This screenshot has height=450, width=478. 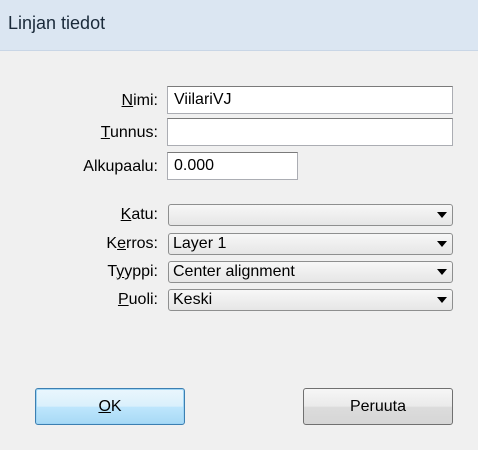 I want to click on kerros-label: Kerros:, so click(x=132, y=243).